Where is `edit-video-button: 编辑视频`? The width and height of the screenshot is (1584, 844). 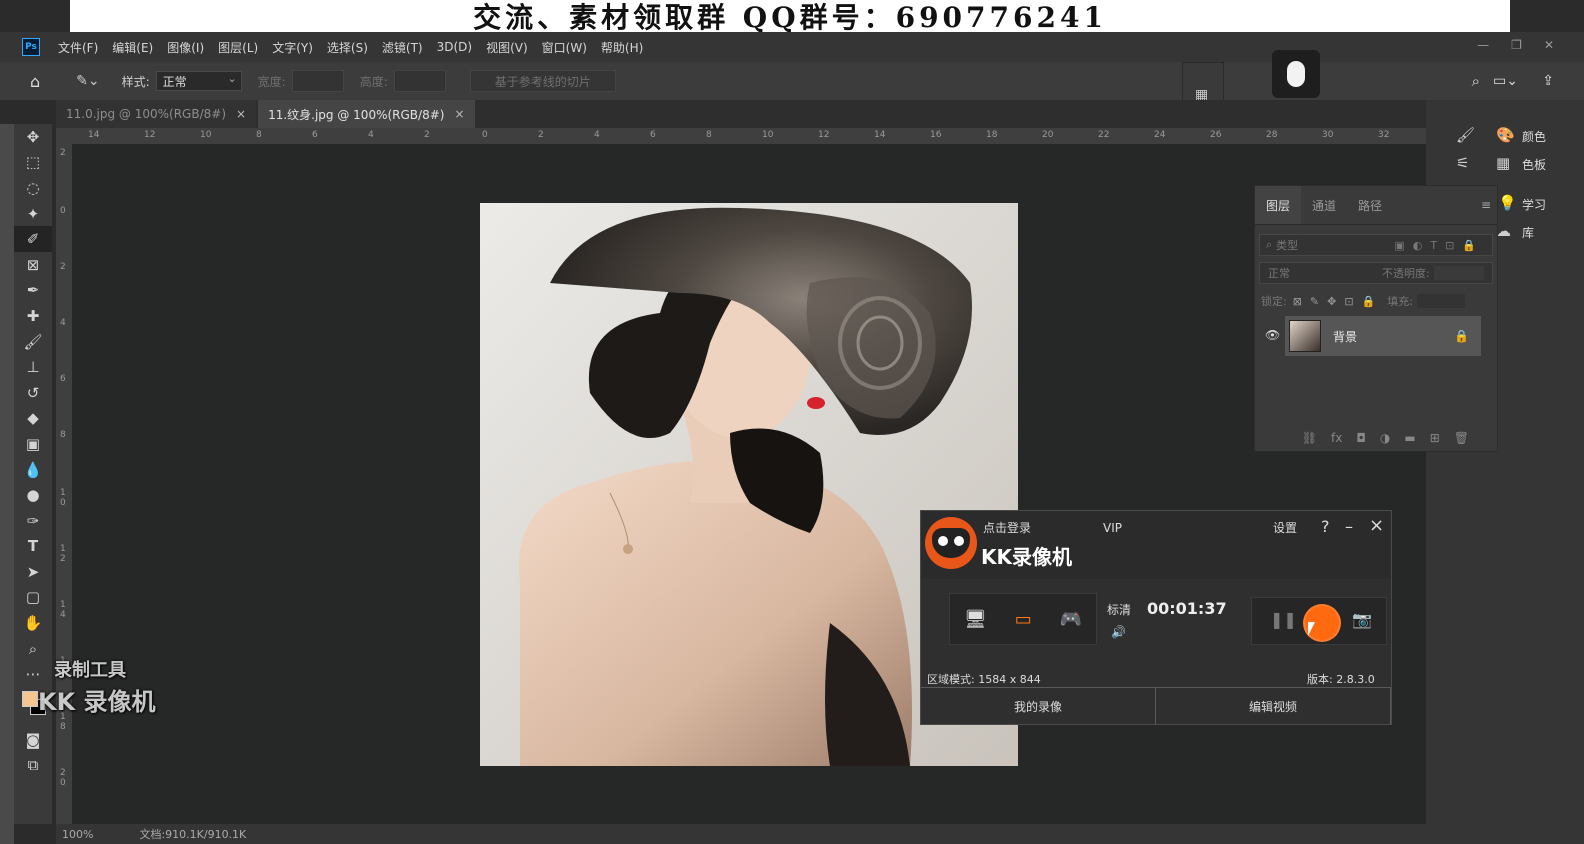 edit-video-button: 编辑视频 is located at coordinates (1273, 706).